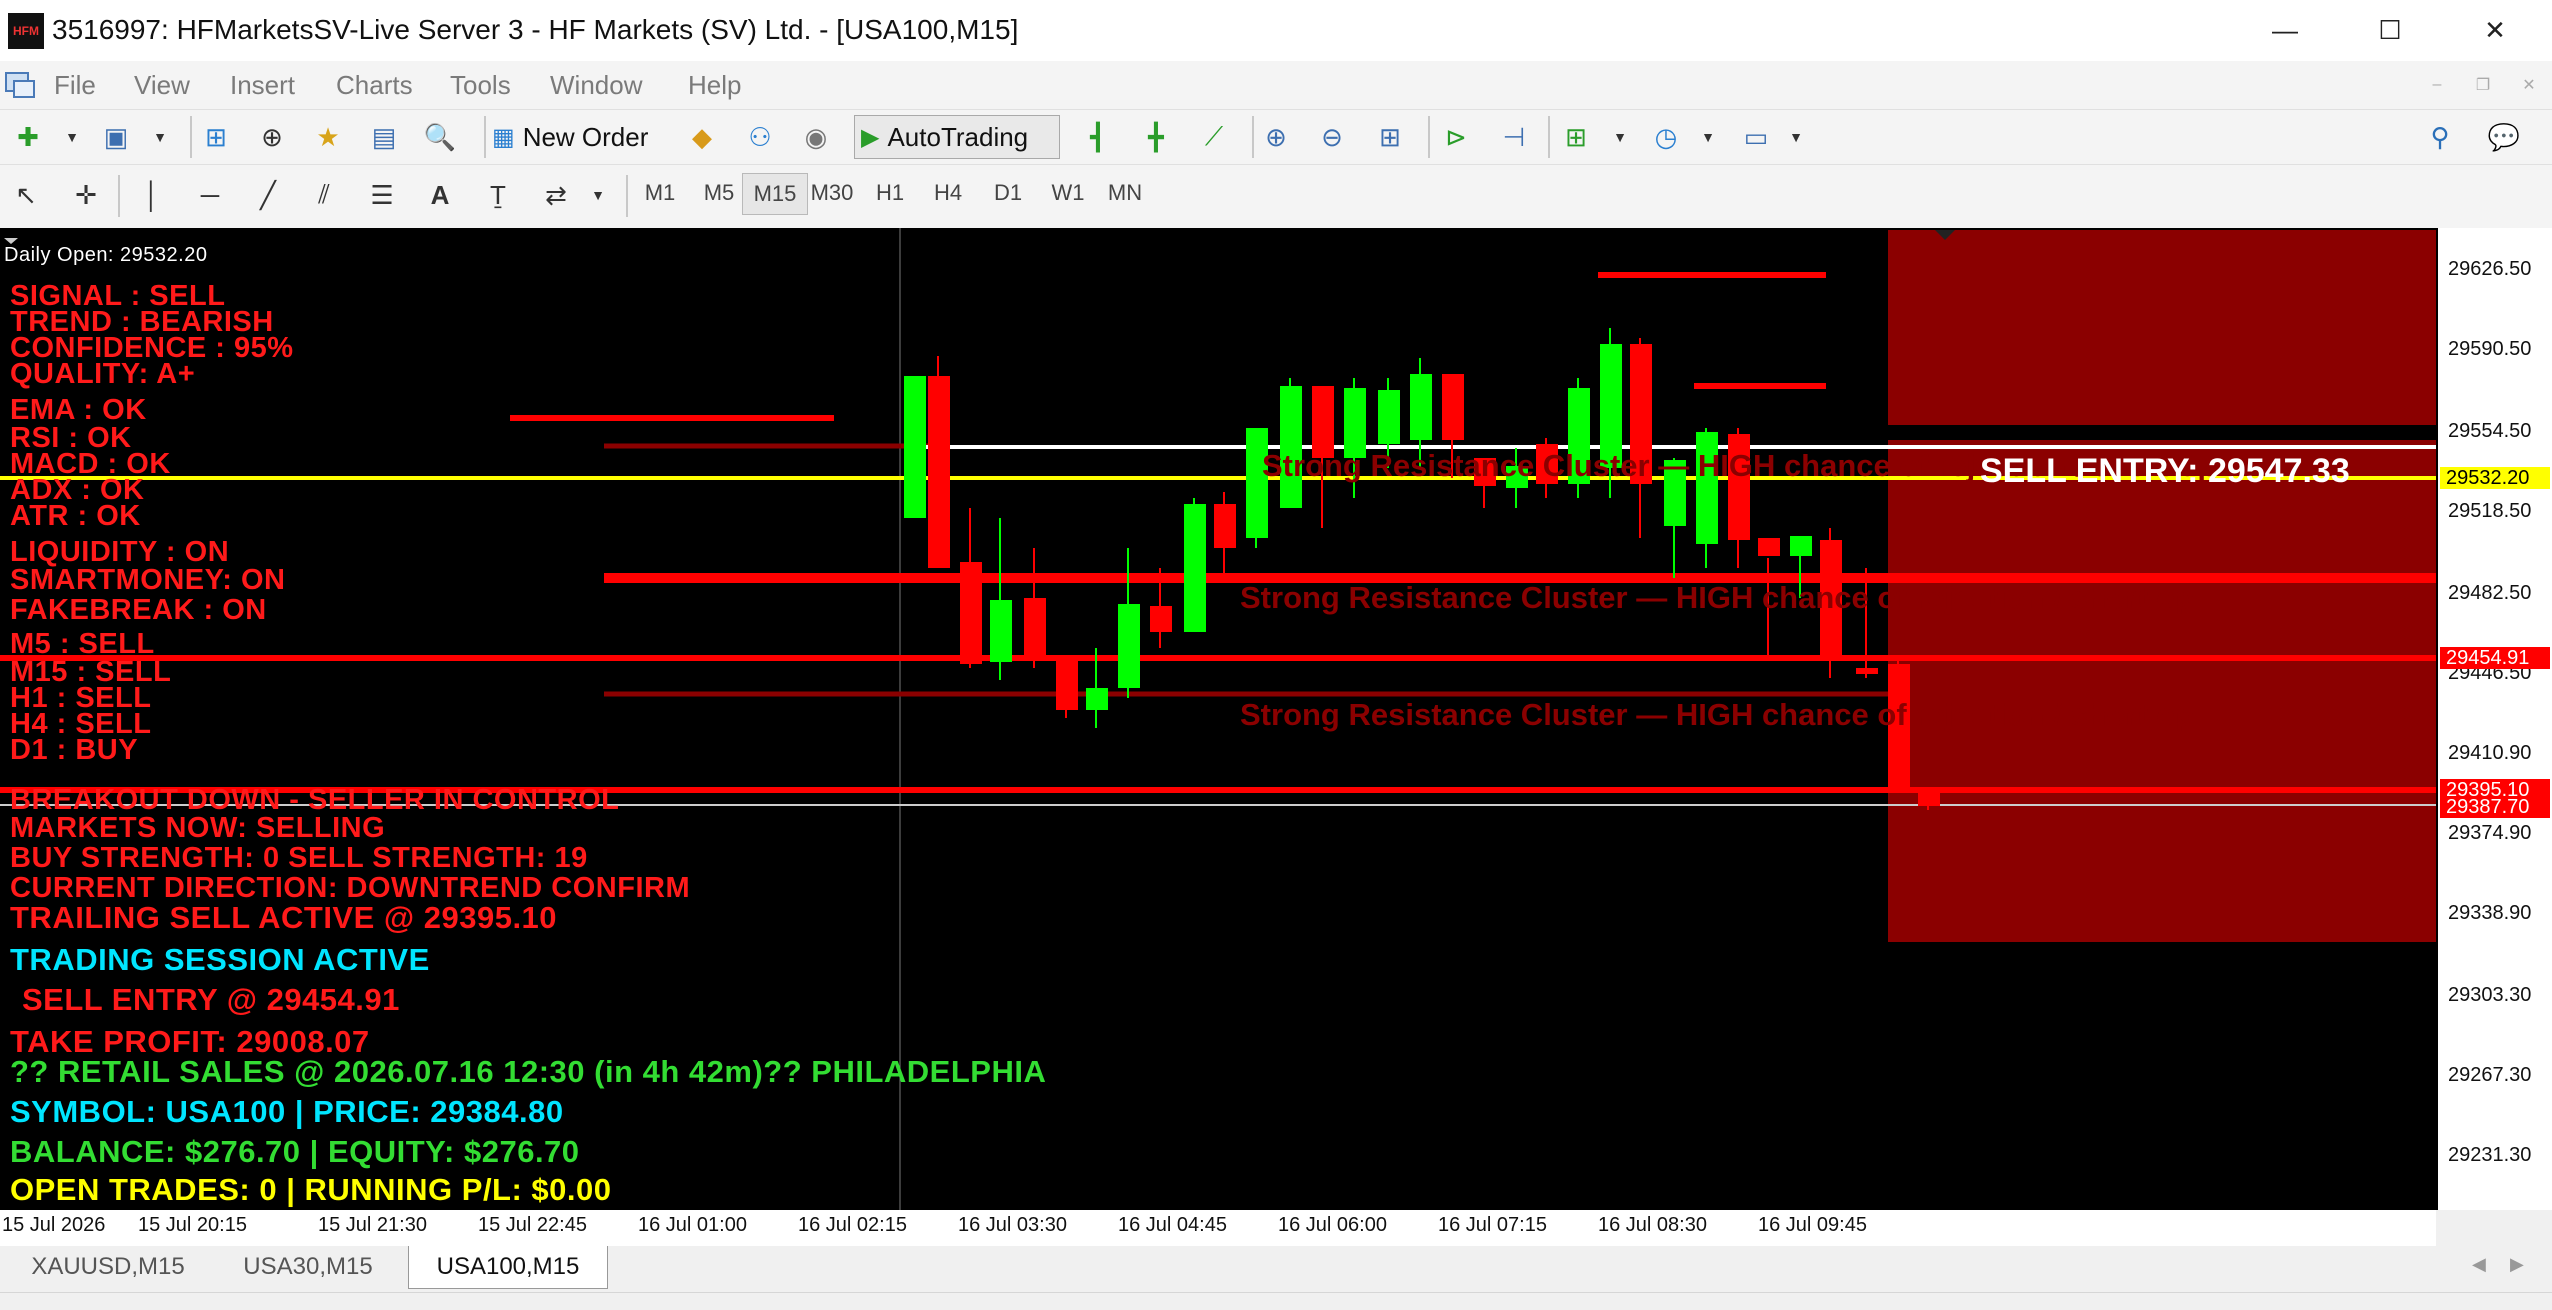 The width and height of the screenshot is (2552, 1310). What do you see at coordinates (2490, 593) in the screenshot?
I see `price-tick: 29482.50` at bounding box center [2490, 593].